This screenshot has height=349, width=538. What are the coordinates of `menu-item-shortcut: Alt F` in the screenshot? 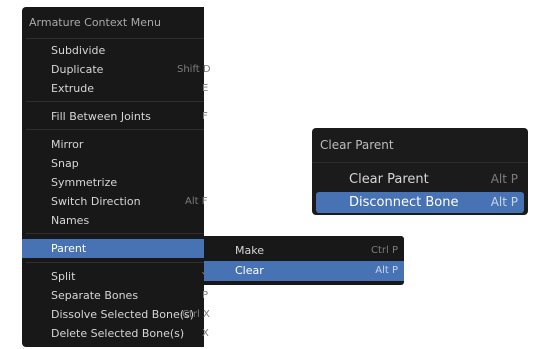 It's located at (196, 201).